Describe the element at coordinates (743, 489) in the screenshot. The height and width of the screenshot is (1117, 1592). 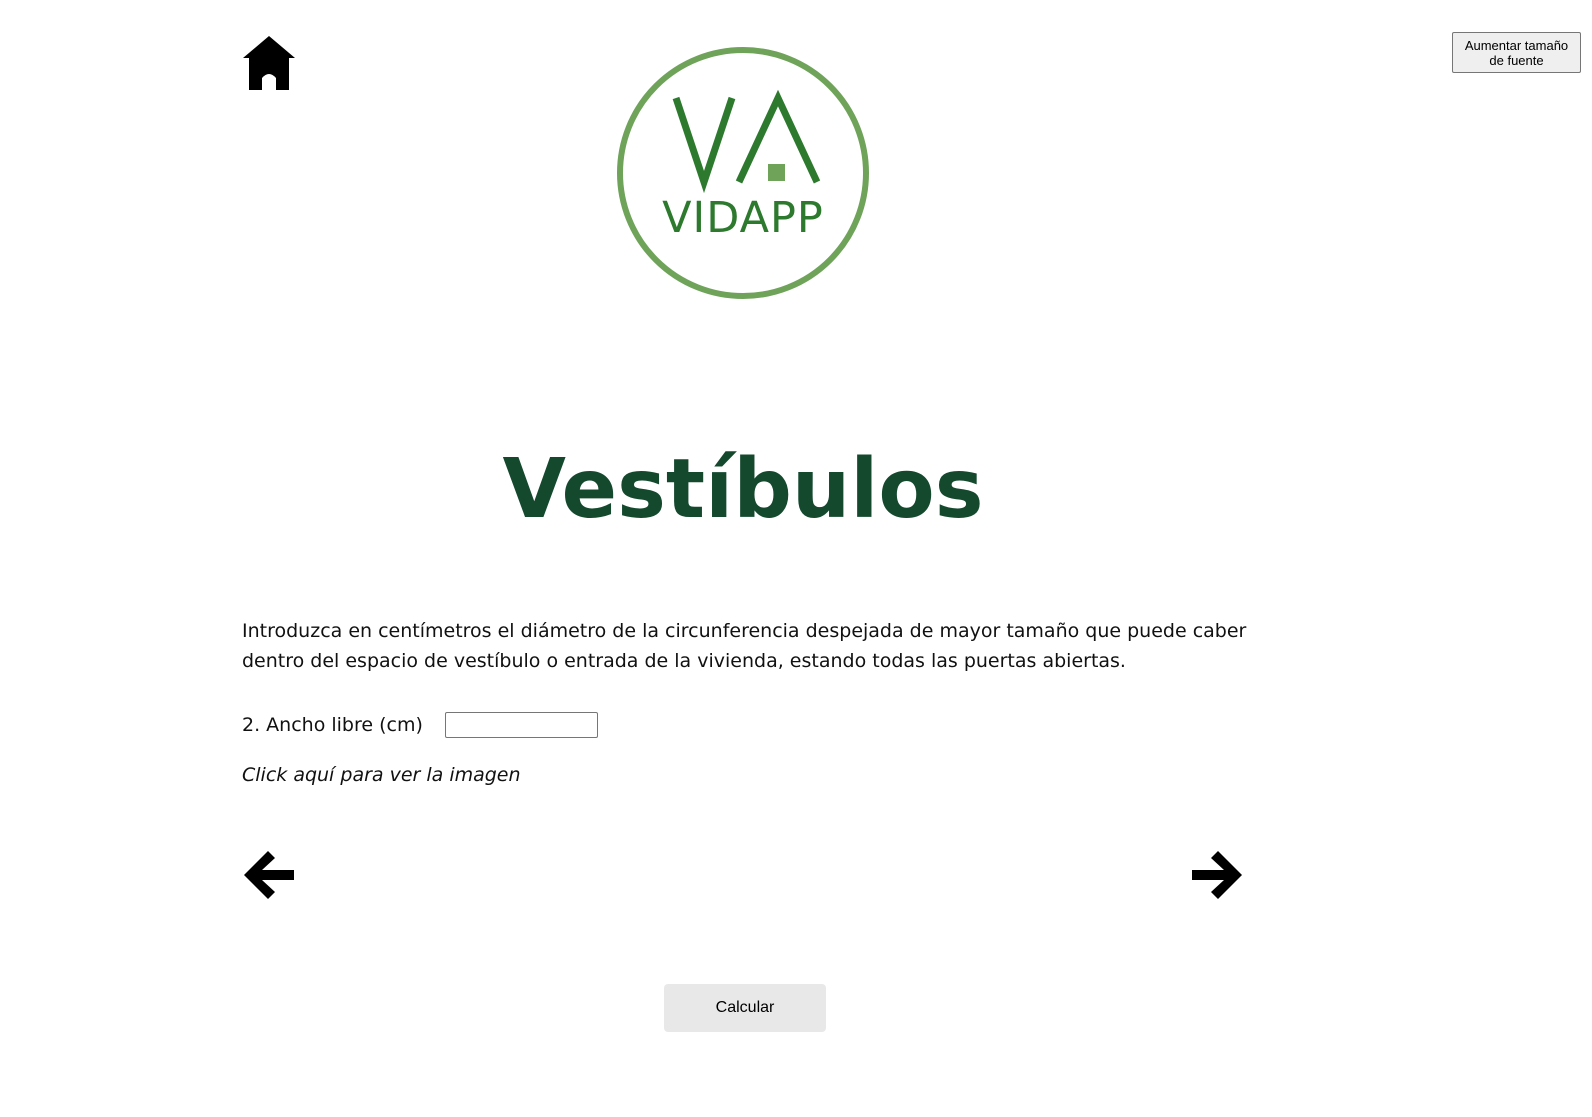
I see `page-title: Vestíbulos` at that location.